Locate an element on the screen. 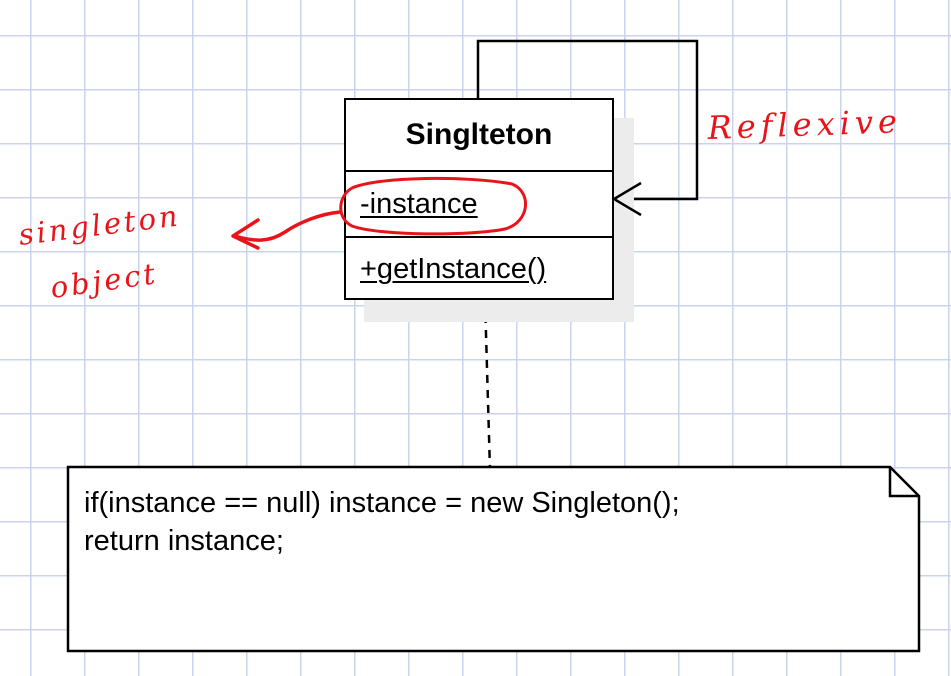  red-pointer-arrowhead is located at coordinates (245, 234).